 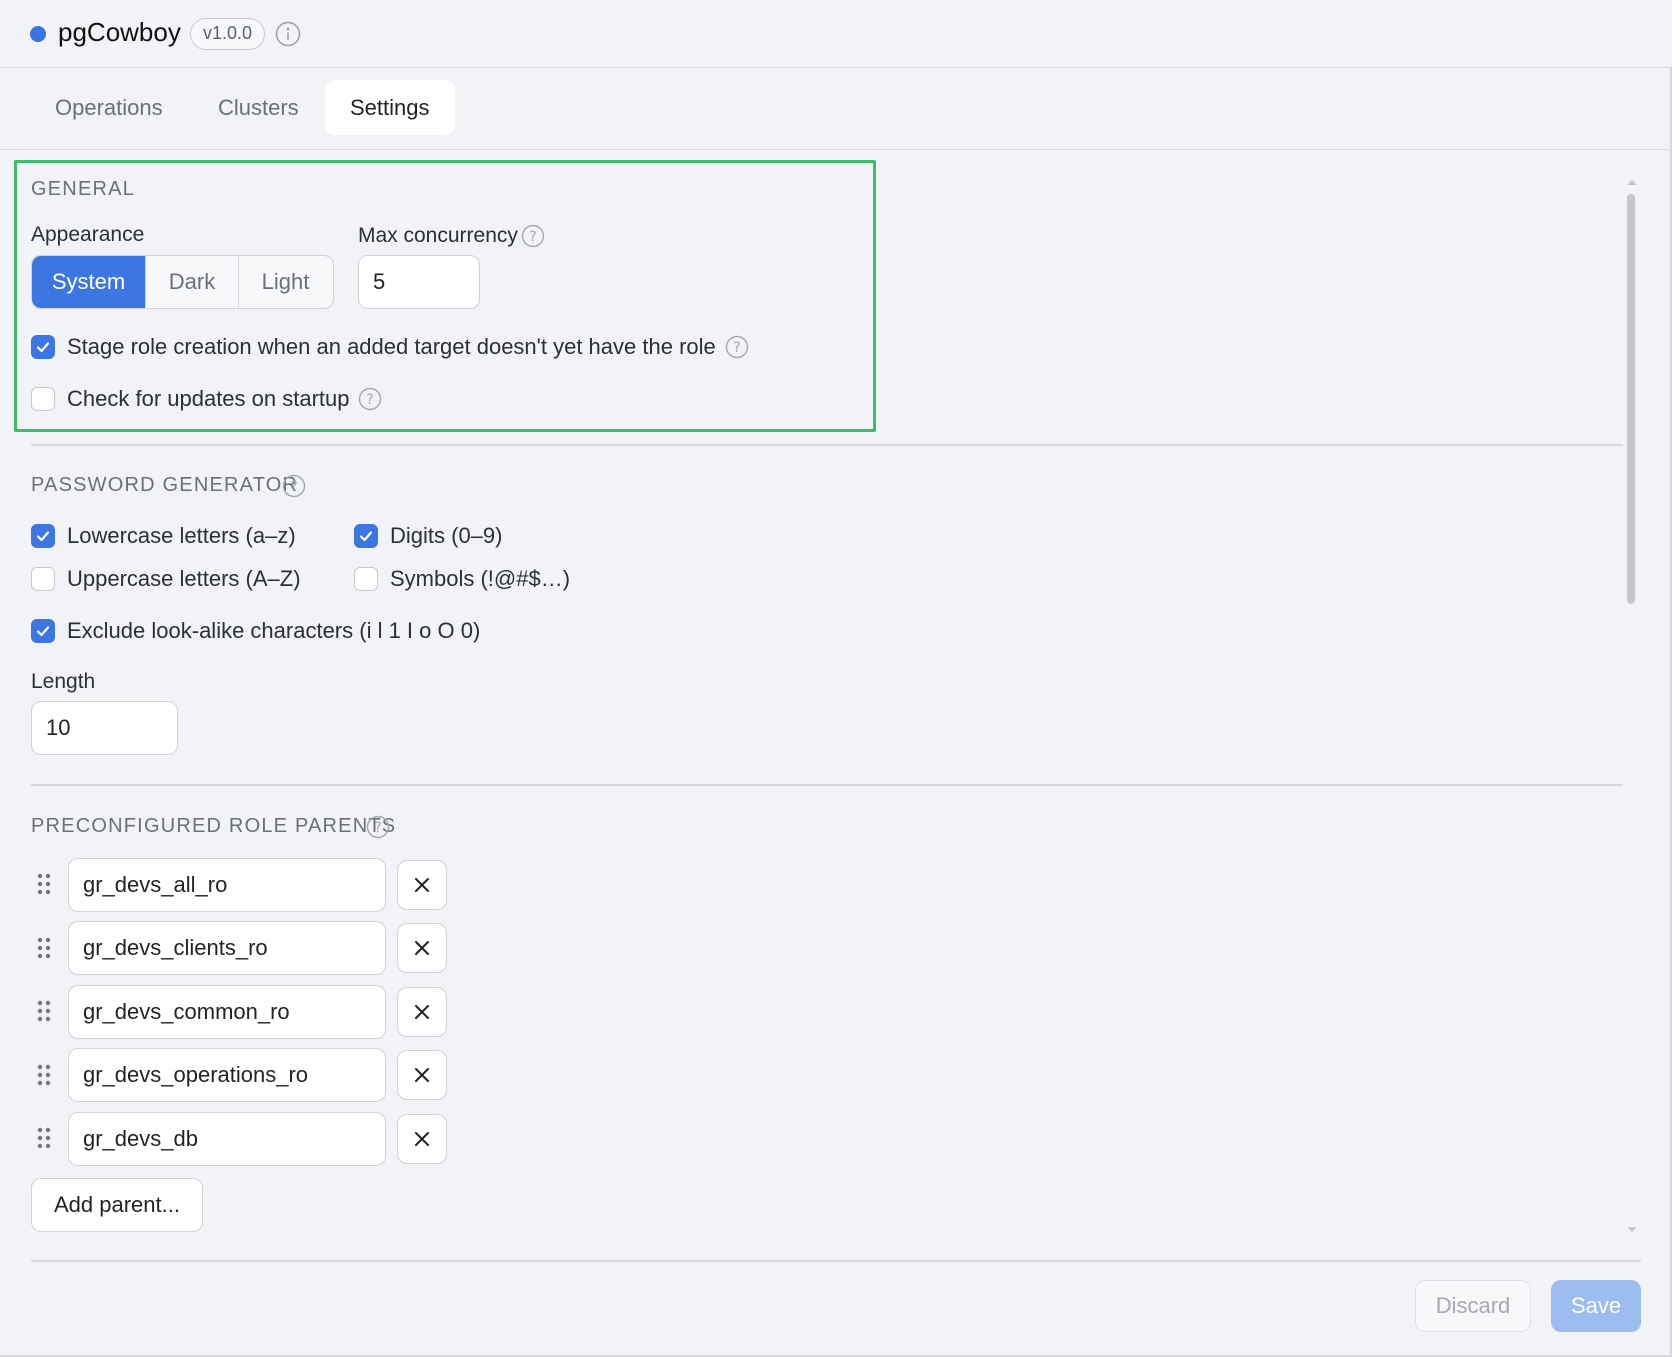 I want to click on tab-settings: Settings, so click(x=390, y=107).